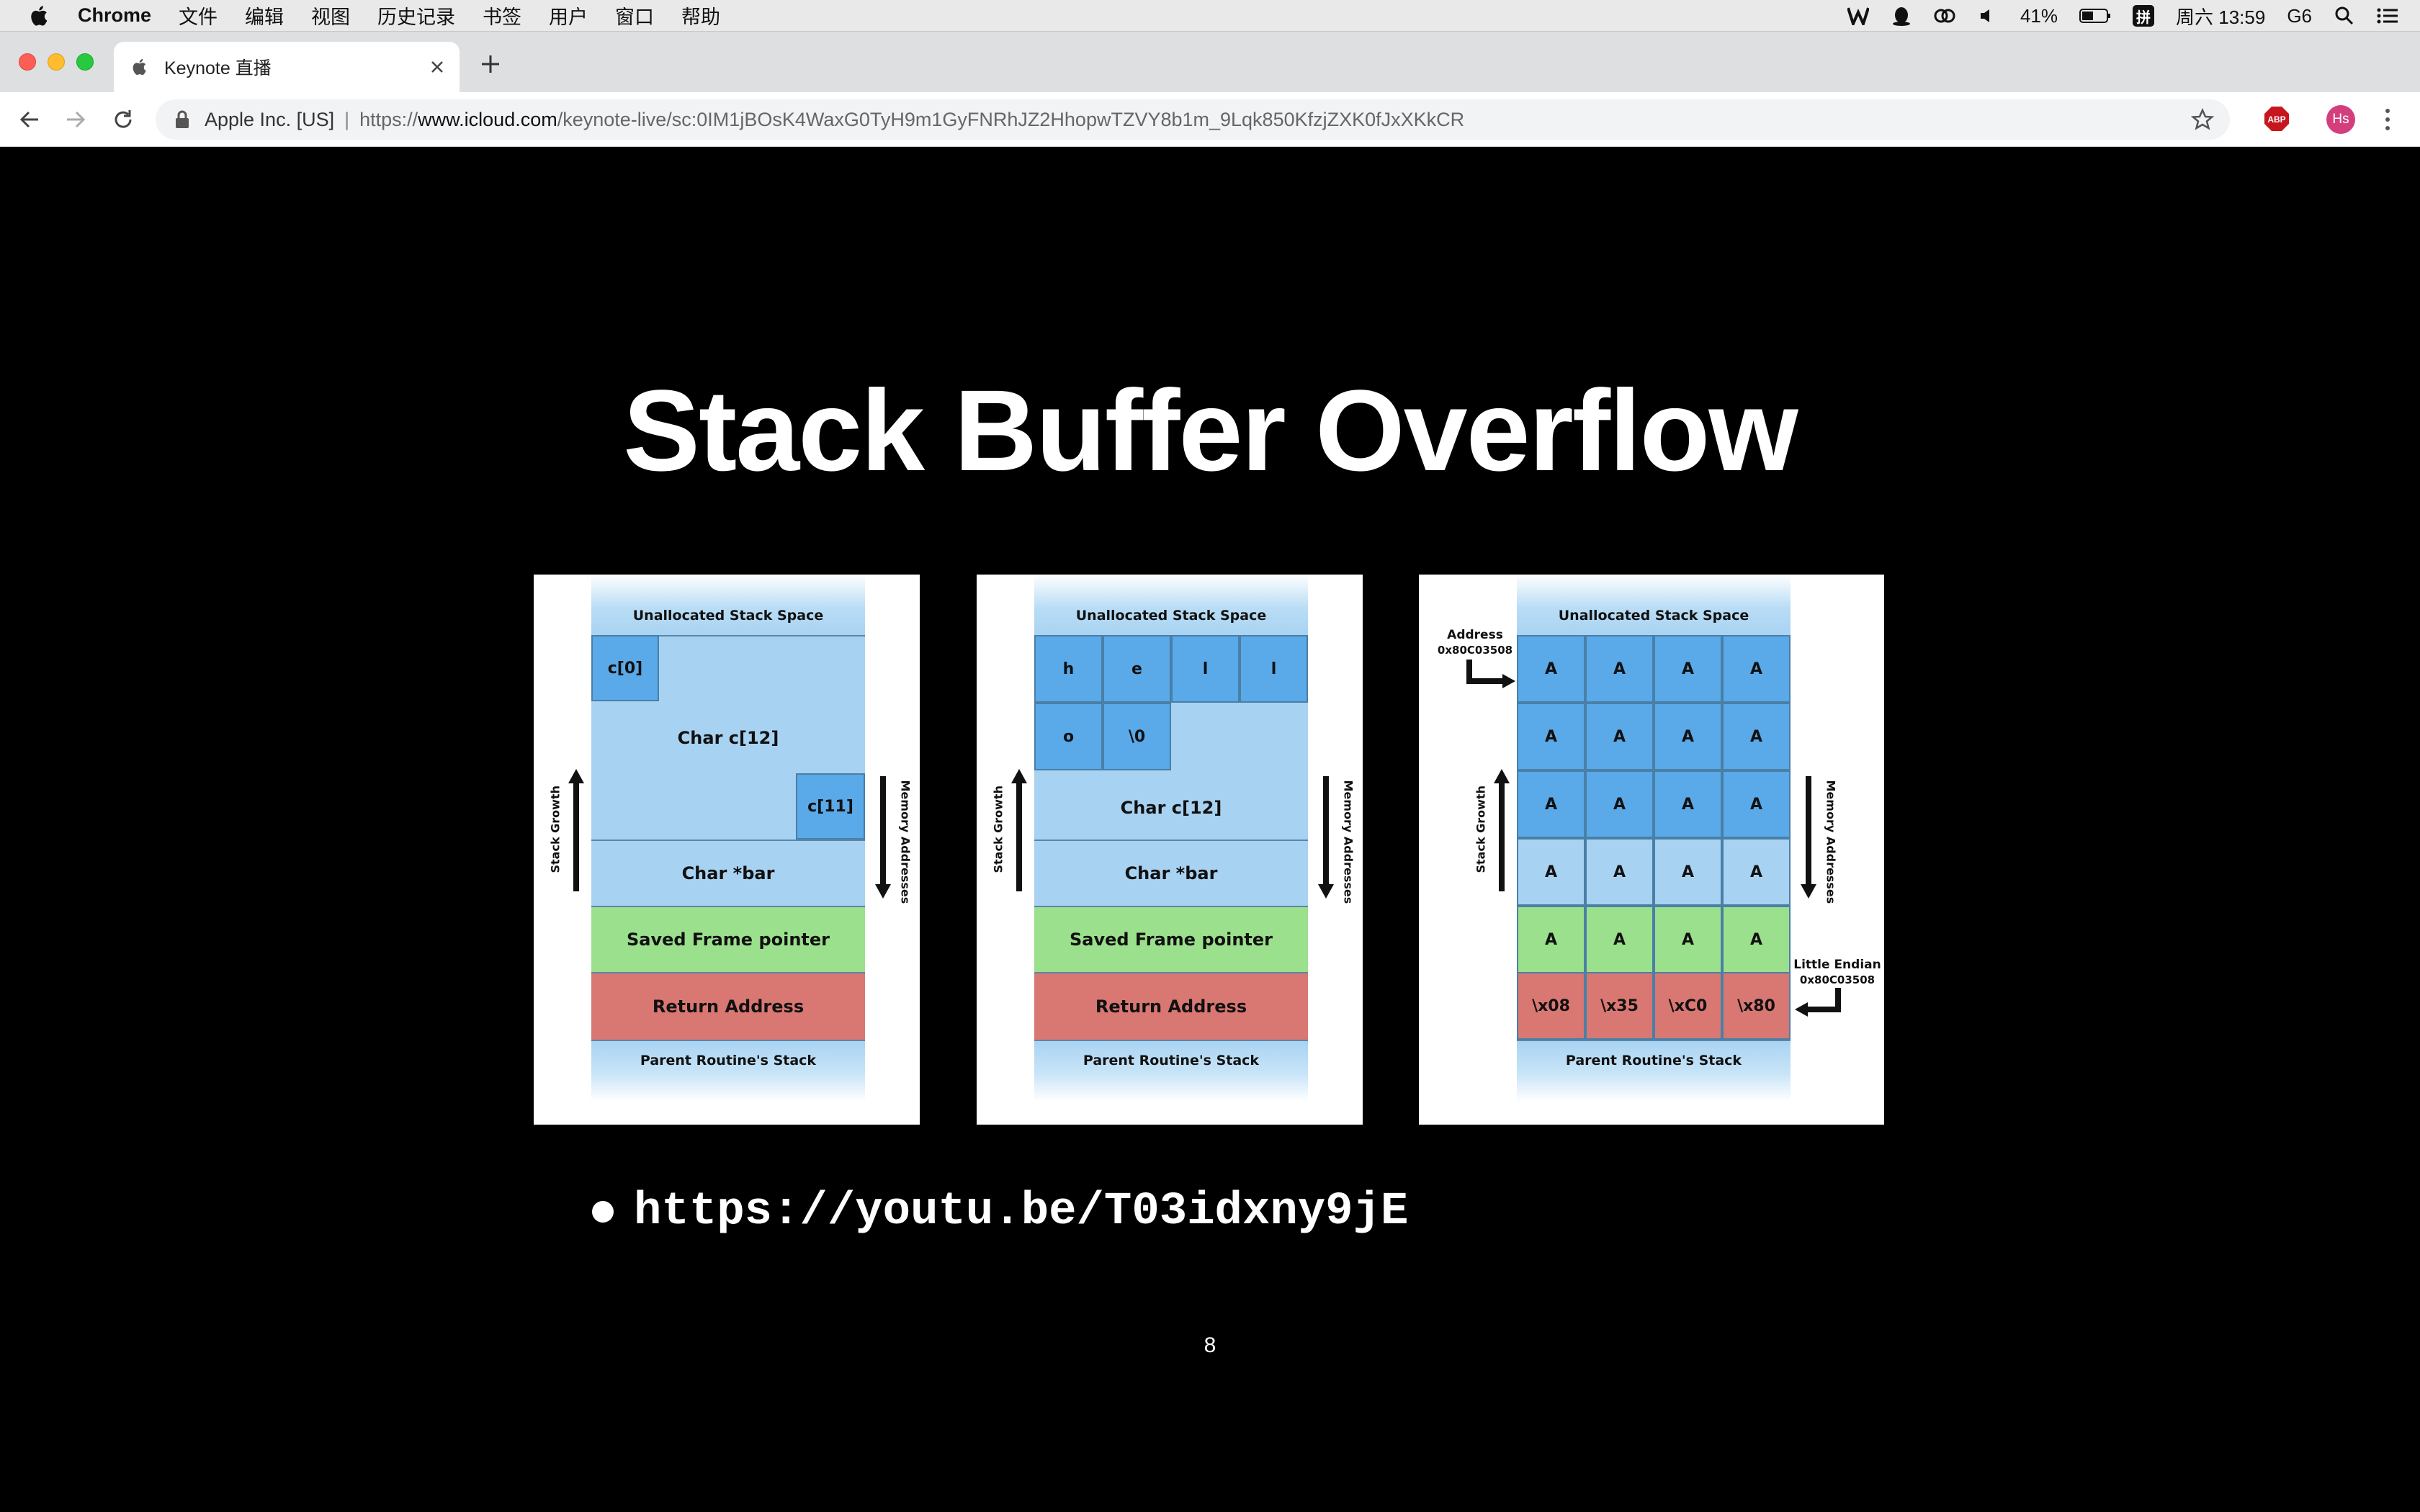  Describe the element at coordinates (2387, 16) in the screenshot. I see `notification-center-icon` at that location.